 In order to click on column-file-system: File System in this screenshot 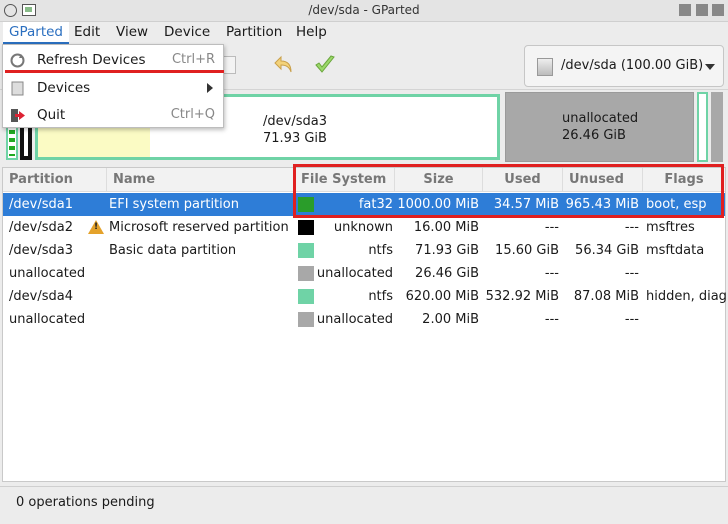, I will do `click(345, 180)`.